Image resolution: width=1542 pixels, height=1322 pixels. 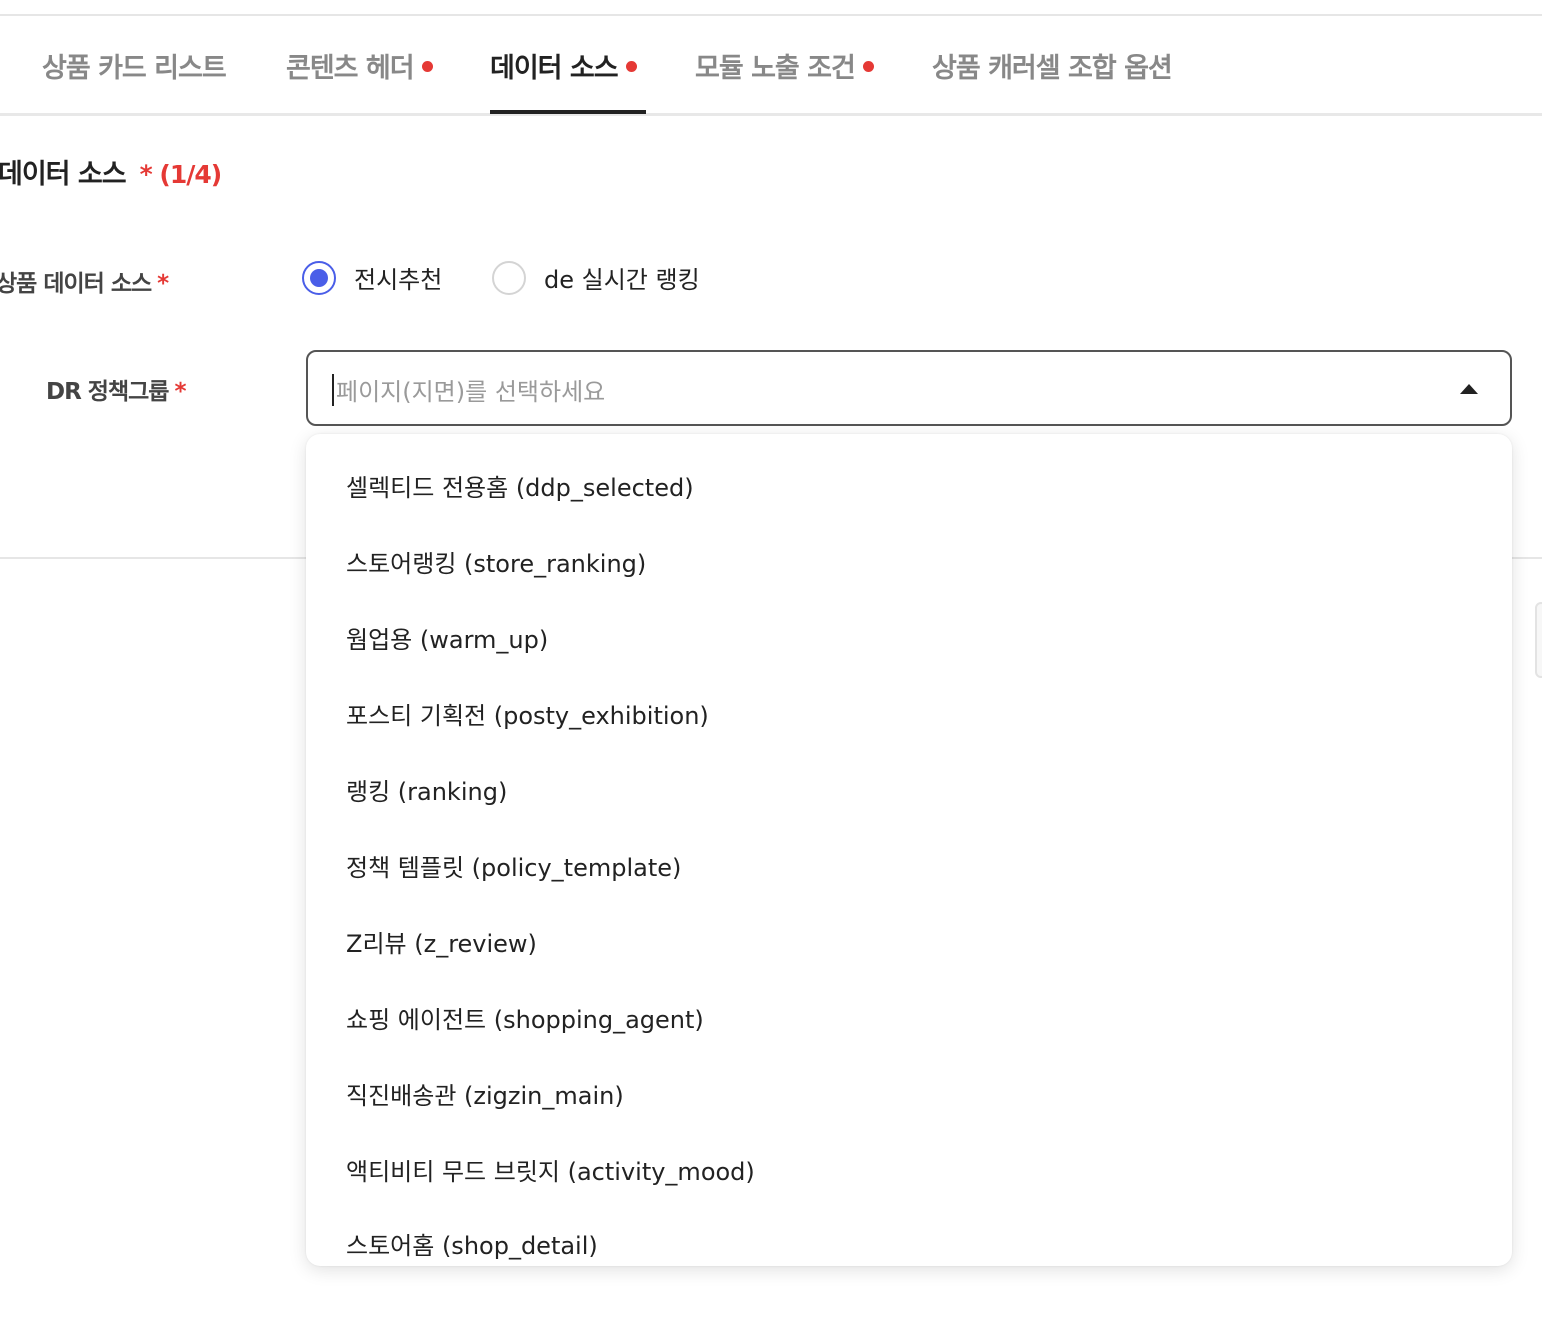 I want to click on tab-module-exposure-condition: 모듈 노출 조건, so click(x=784, y=66).